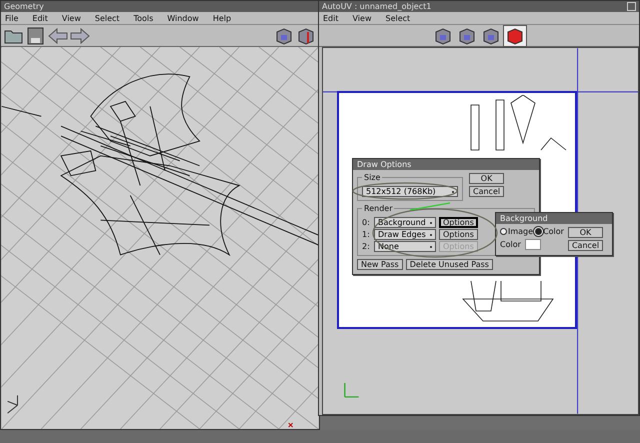 The width and height of the screenshot is (640, 443). Describe the element at coordinates (80, 35) in the screenshot. I see `forward-arrow-icon` at that location.